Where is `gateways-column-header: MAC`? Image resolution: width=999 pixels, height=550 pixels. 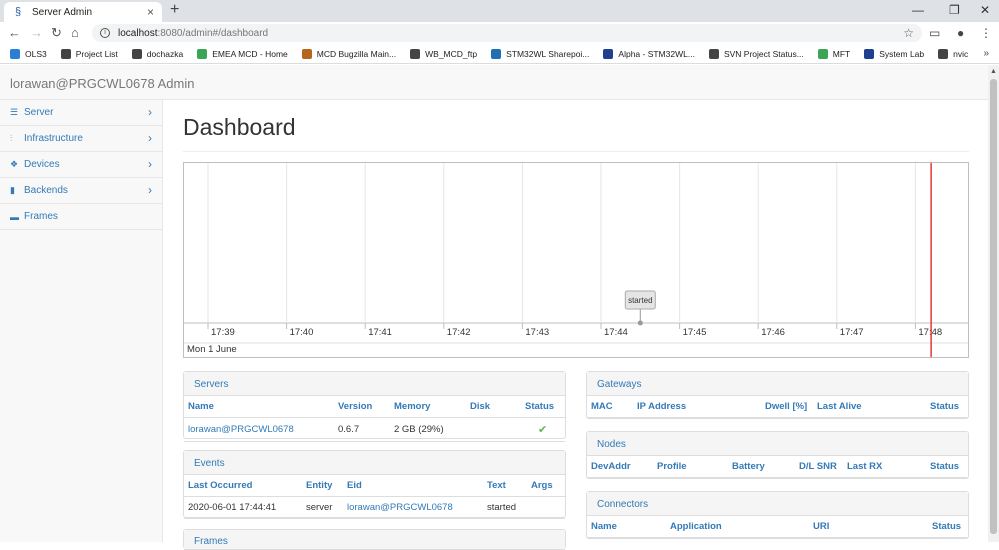
gateways-column-header: MAC is located at coordinates (610, 407).